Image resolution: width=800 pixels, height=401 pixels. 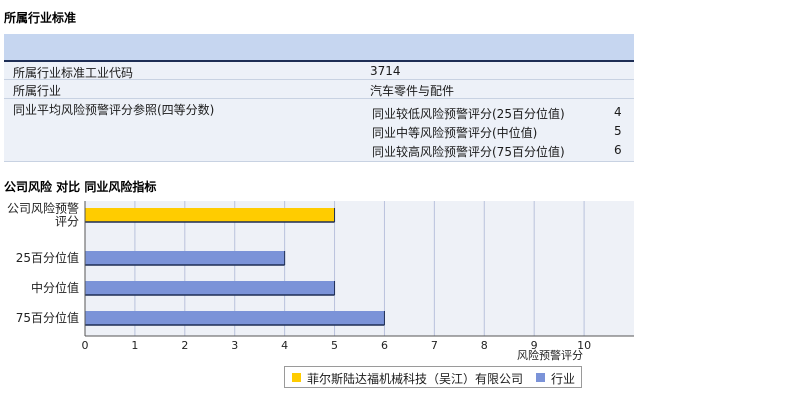 What do you see at coordinates (55, 287) in the screenshot?
I see `y-category-label: 中分位值` at bounding box center [55, 287].